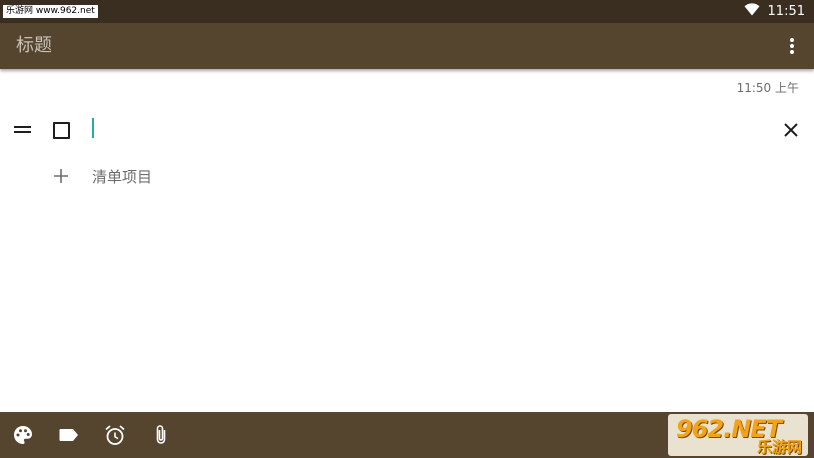 This screenshot has height=458, width=814. Describe the element at coordinates (93, 128) in the screenshot. I see `text-cursor` at that location.